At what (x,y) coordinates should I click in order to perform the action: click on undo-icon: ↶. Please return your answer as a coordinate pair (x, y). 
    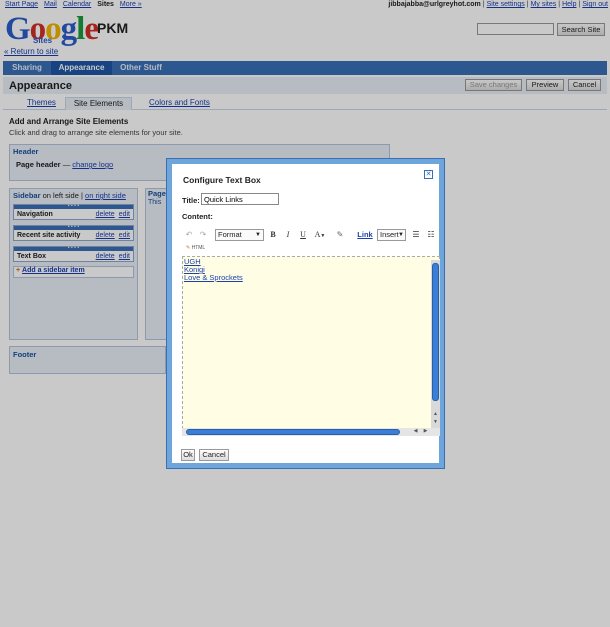
    Looking at the image, I should click on (189, 235).